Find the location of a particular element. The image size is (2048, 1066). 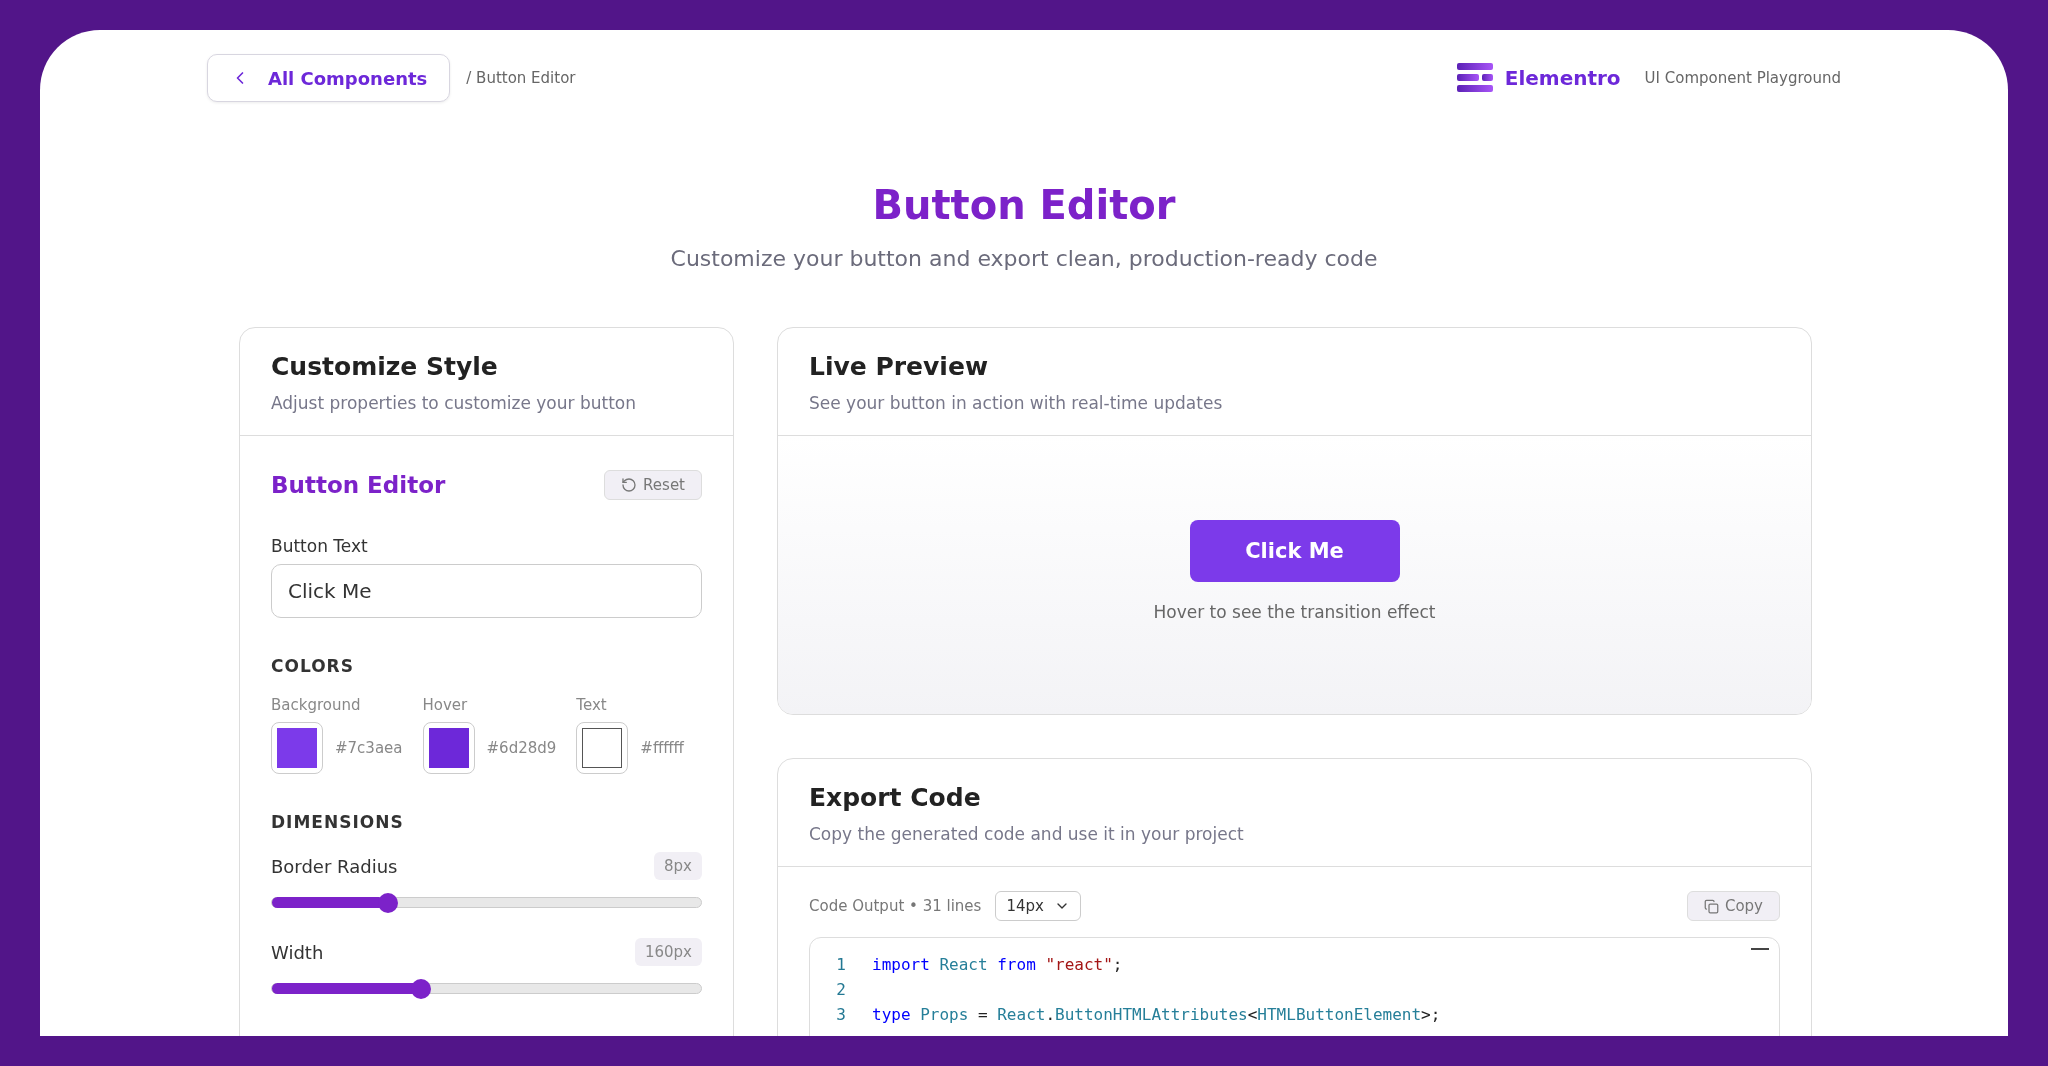

brand-name: Elementro is located at coordinates (1562, 78).